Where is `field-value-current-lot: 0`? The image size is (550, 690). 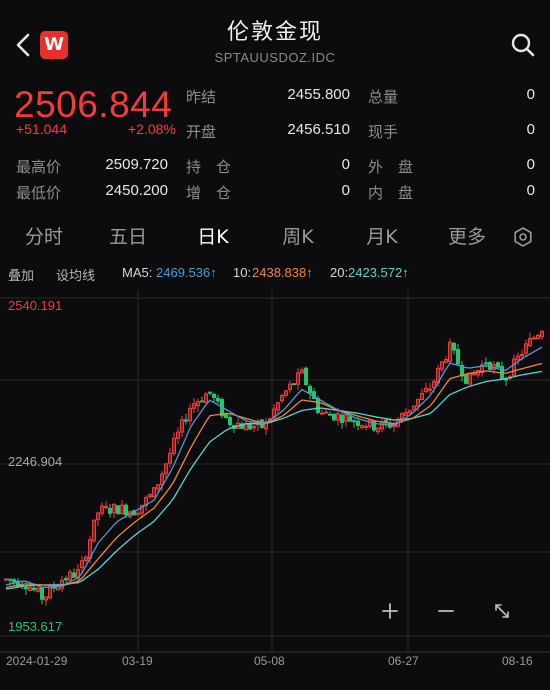
field-value-current-lot: 0 is located at coordinates (530, 129).